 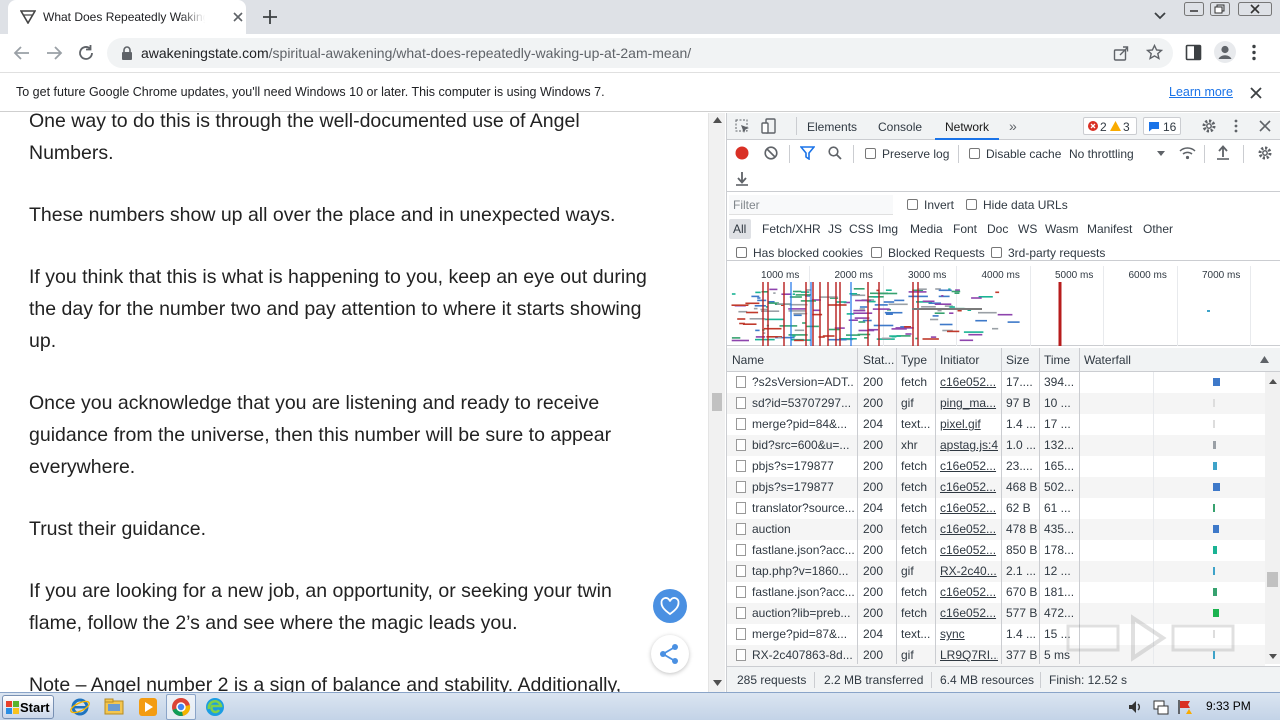 I want to click on export-har-icon, so click(x=742, y=178).